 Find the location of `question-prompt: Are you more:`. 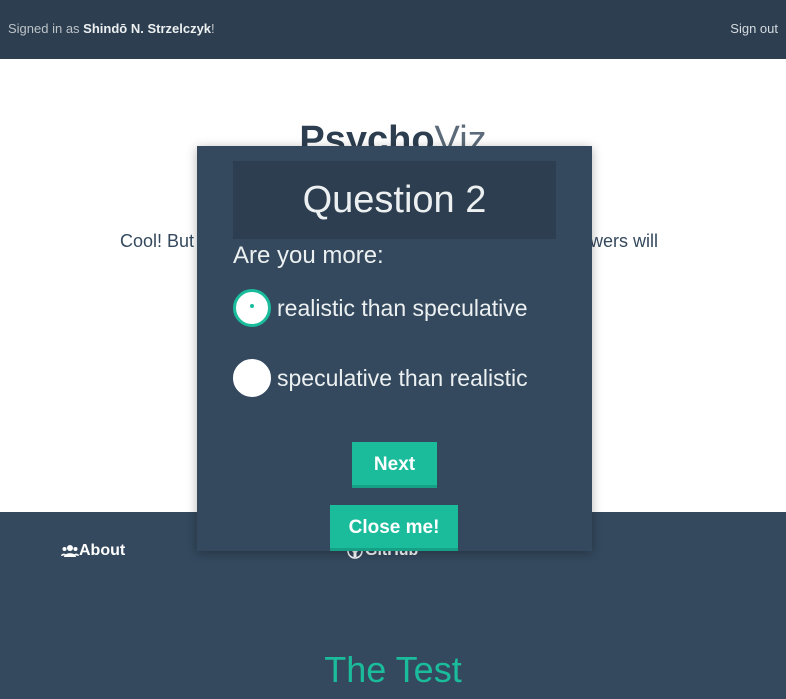

question-prompt: Are you more: is located at coordinates (308, 255).